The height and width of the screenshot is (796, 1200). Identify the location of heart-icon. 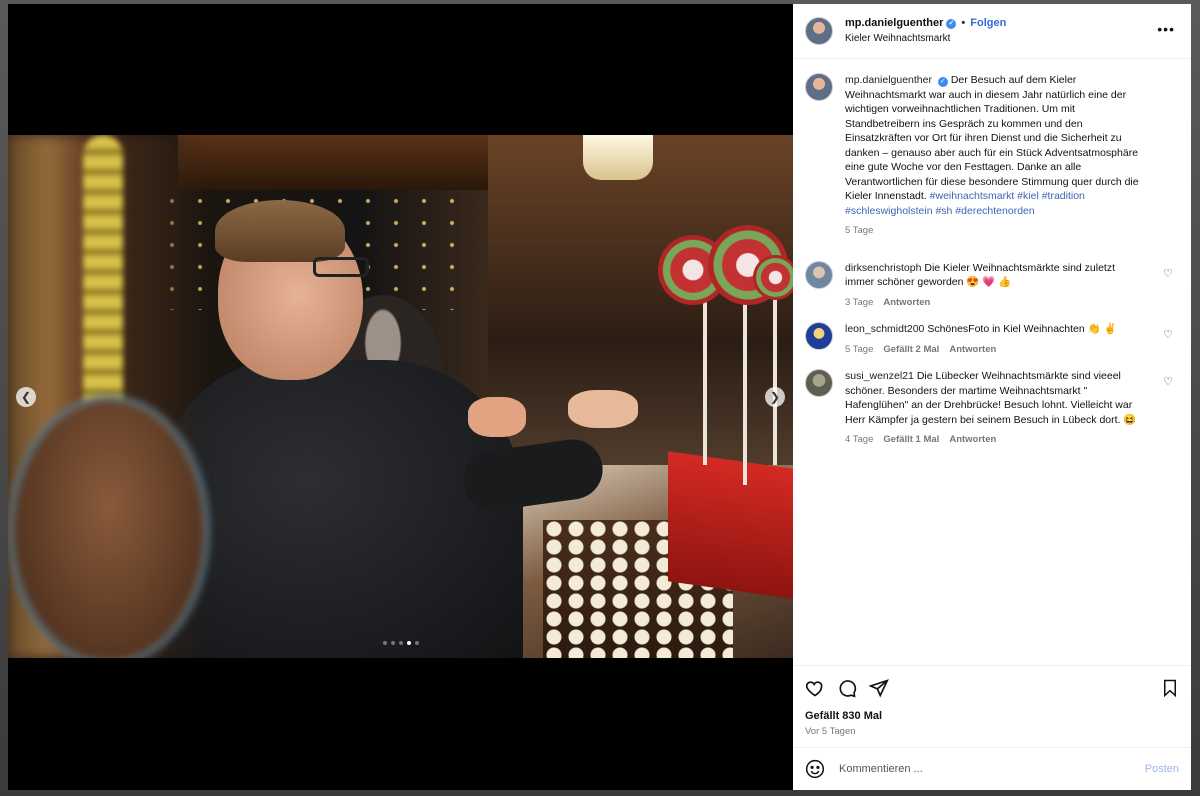
(815, 688).